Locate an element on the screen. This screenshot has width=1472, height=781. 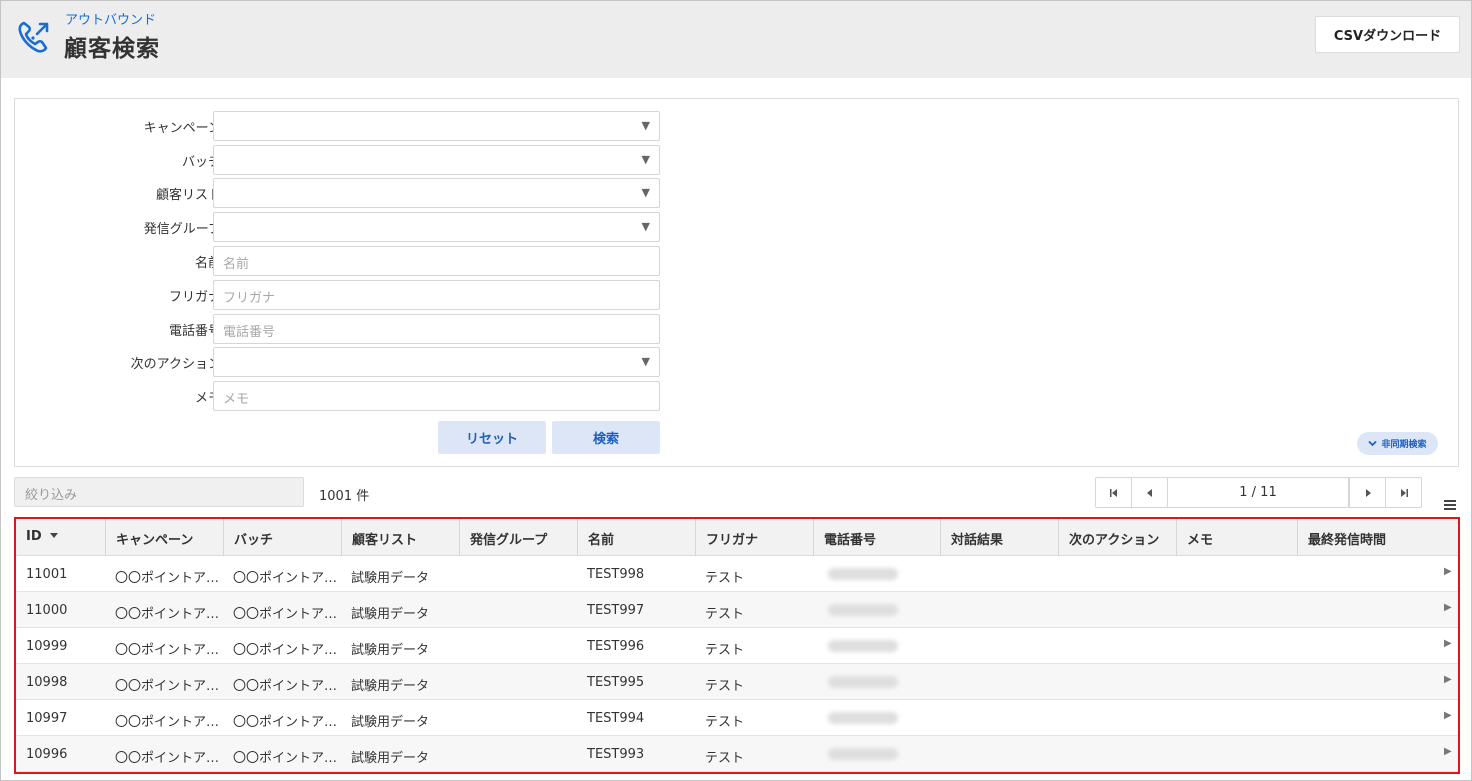
column-header-batch: バッチ is located at coordinates (282, 537).